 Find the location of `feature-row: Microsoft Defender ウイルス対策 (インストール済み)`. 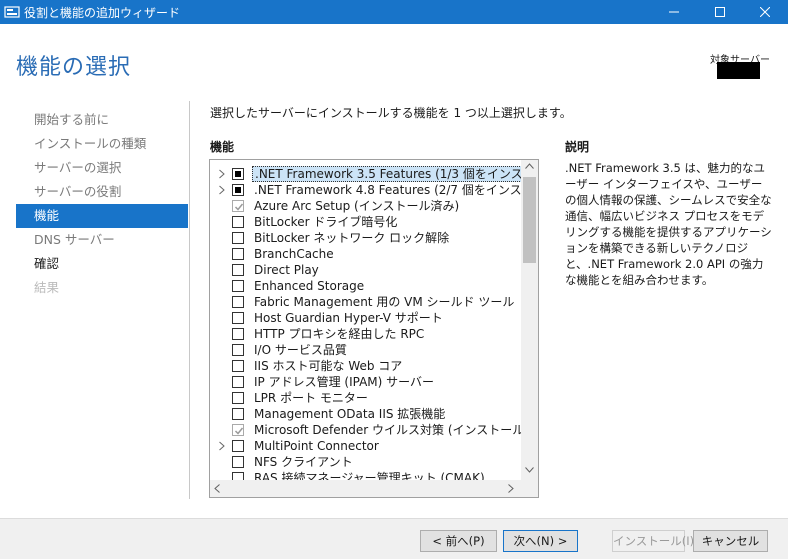

feature-row: Microsoft Defender ウイルス対策 (インストール済み) is located at coordinates (365, 430).